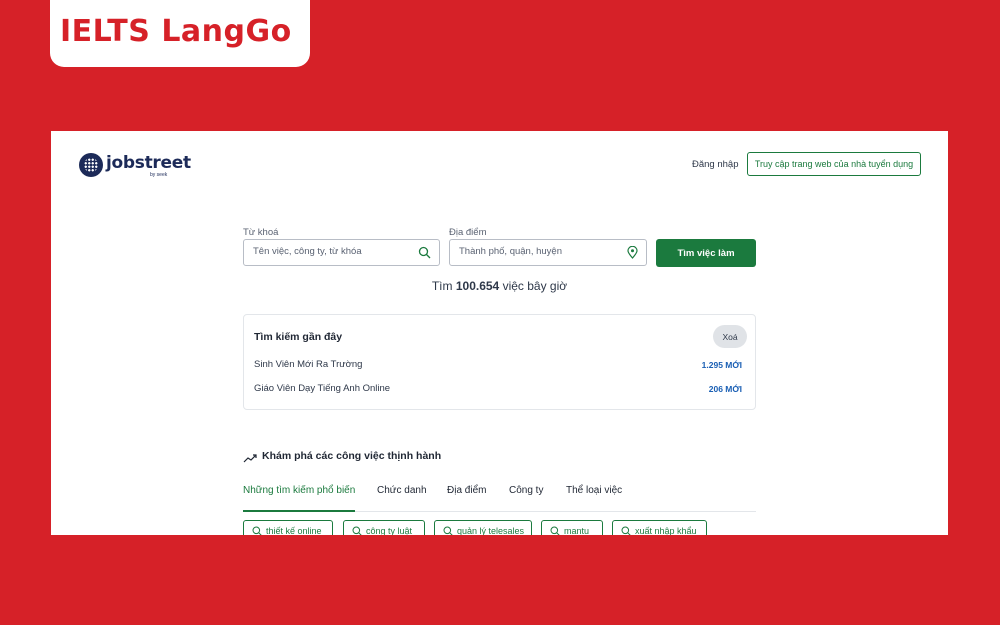  What do you see at coordinates (298, 337) in the screenshot?
I see `recent-searches-title: Tìm kiếm gần đây` at bounding box center [298, 337].